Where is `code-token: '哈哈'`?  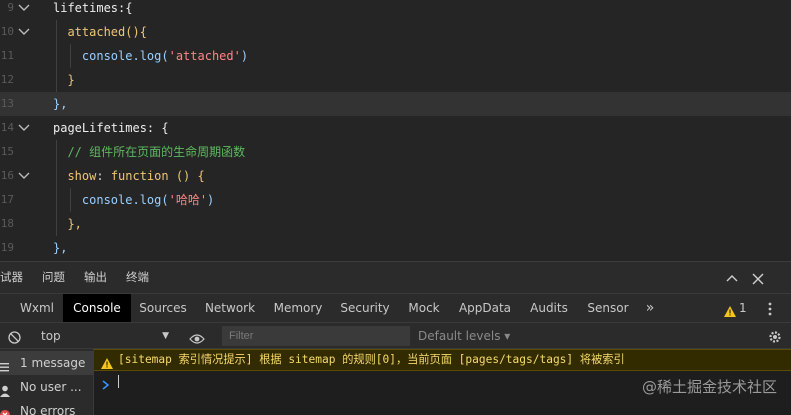 code-token: '哈哈' is located at coordinates (188, 200).